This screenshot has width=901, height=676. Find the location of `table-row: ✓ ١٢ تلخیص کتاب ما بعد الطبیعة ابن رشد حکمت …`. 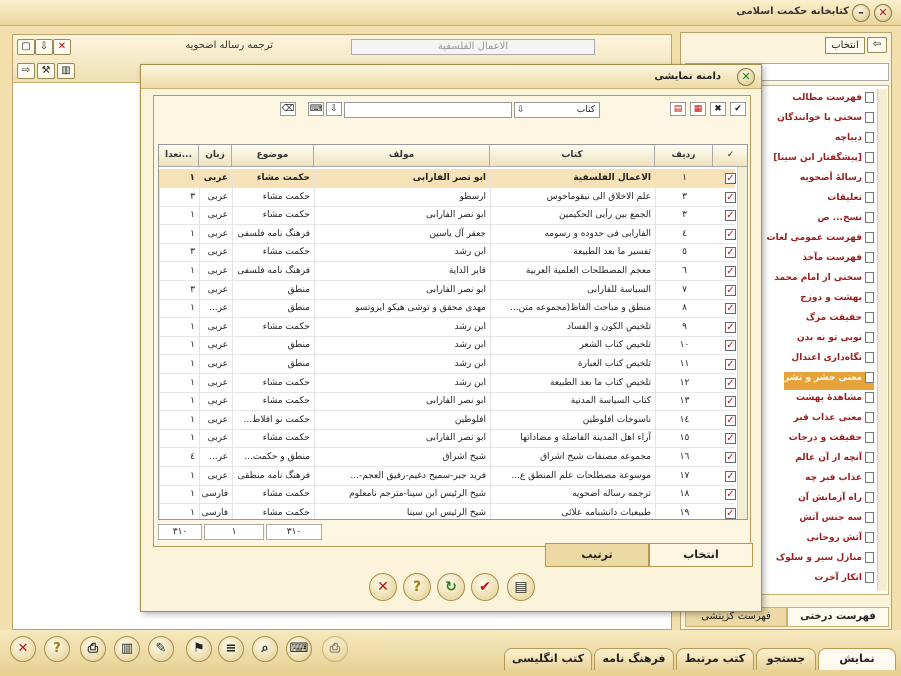

table-row: ✓ ١٢ تلخیص کتاب ما بعد الطبیعة ابن رشد حکمت … is located at coordinates (447, 383).